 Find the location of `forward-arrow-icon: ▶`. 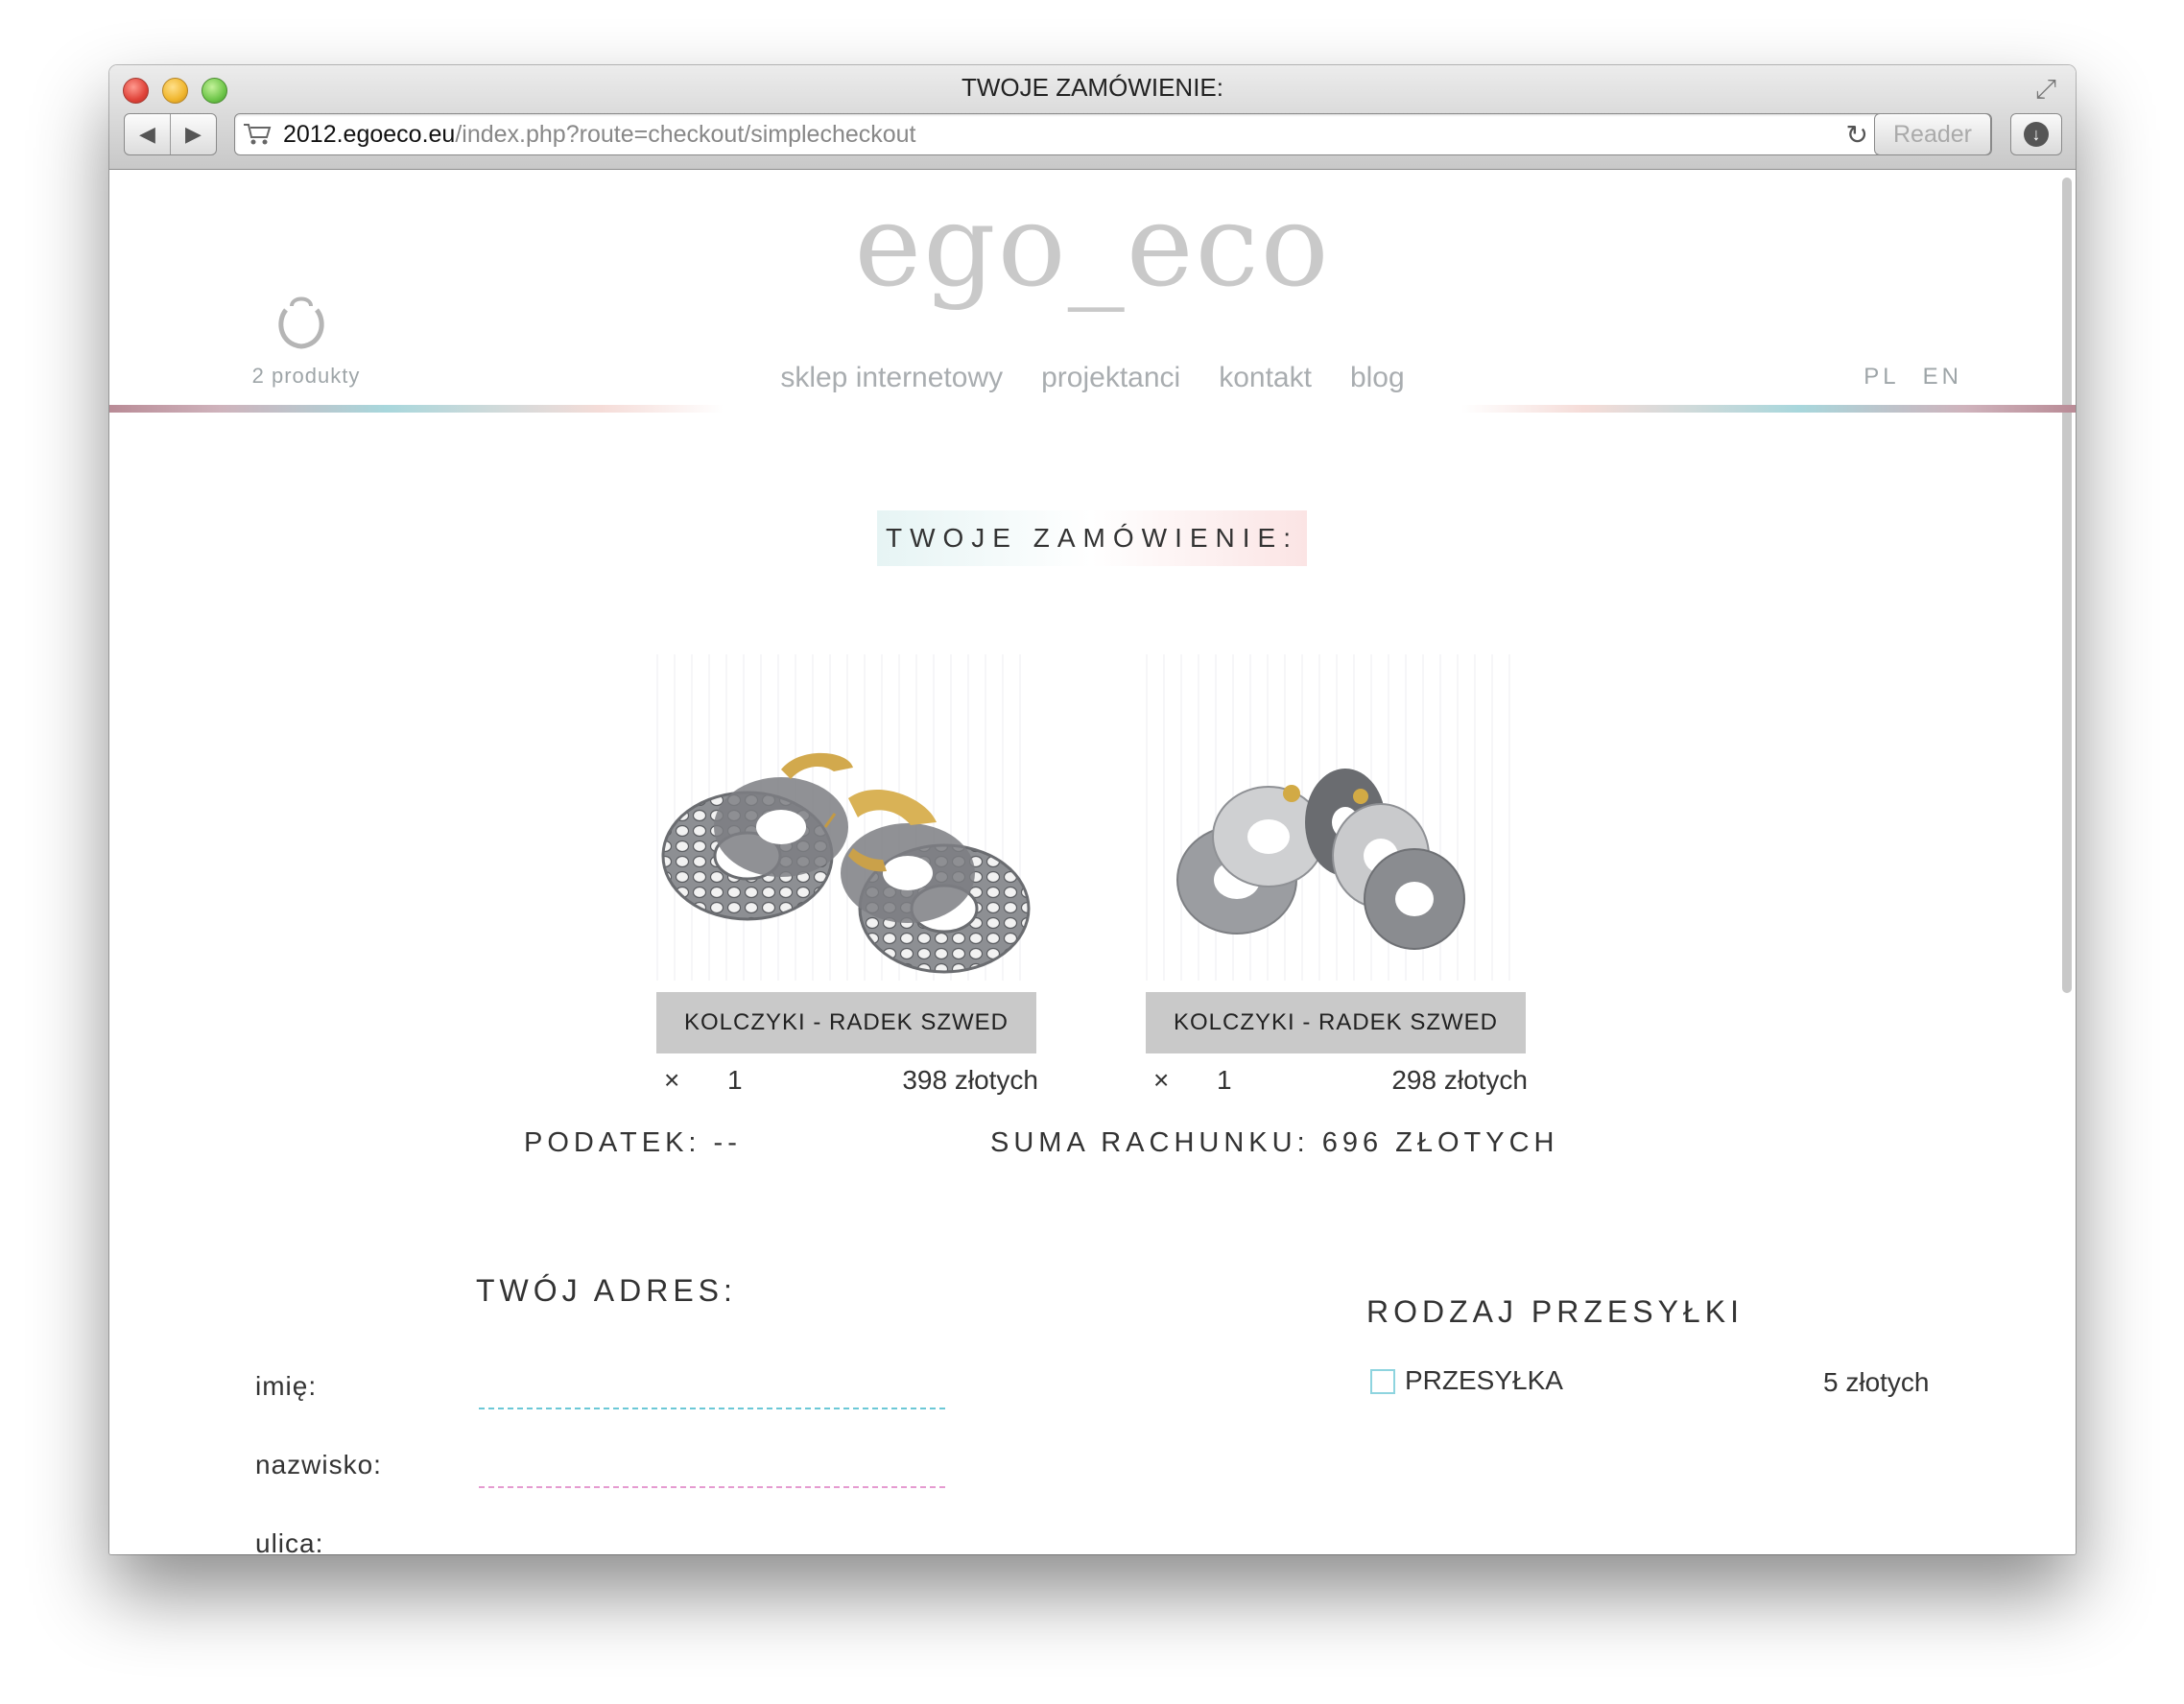

forward-arrow-icon: ▶ is located at coordinates (193, 134).